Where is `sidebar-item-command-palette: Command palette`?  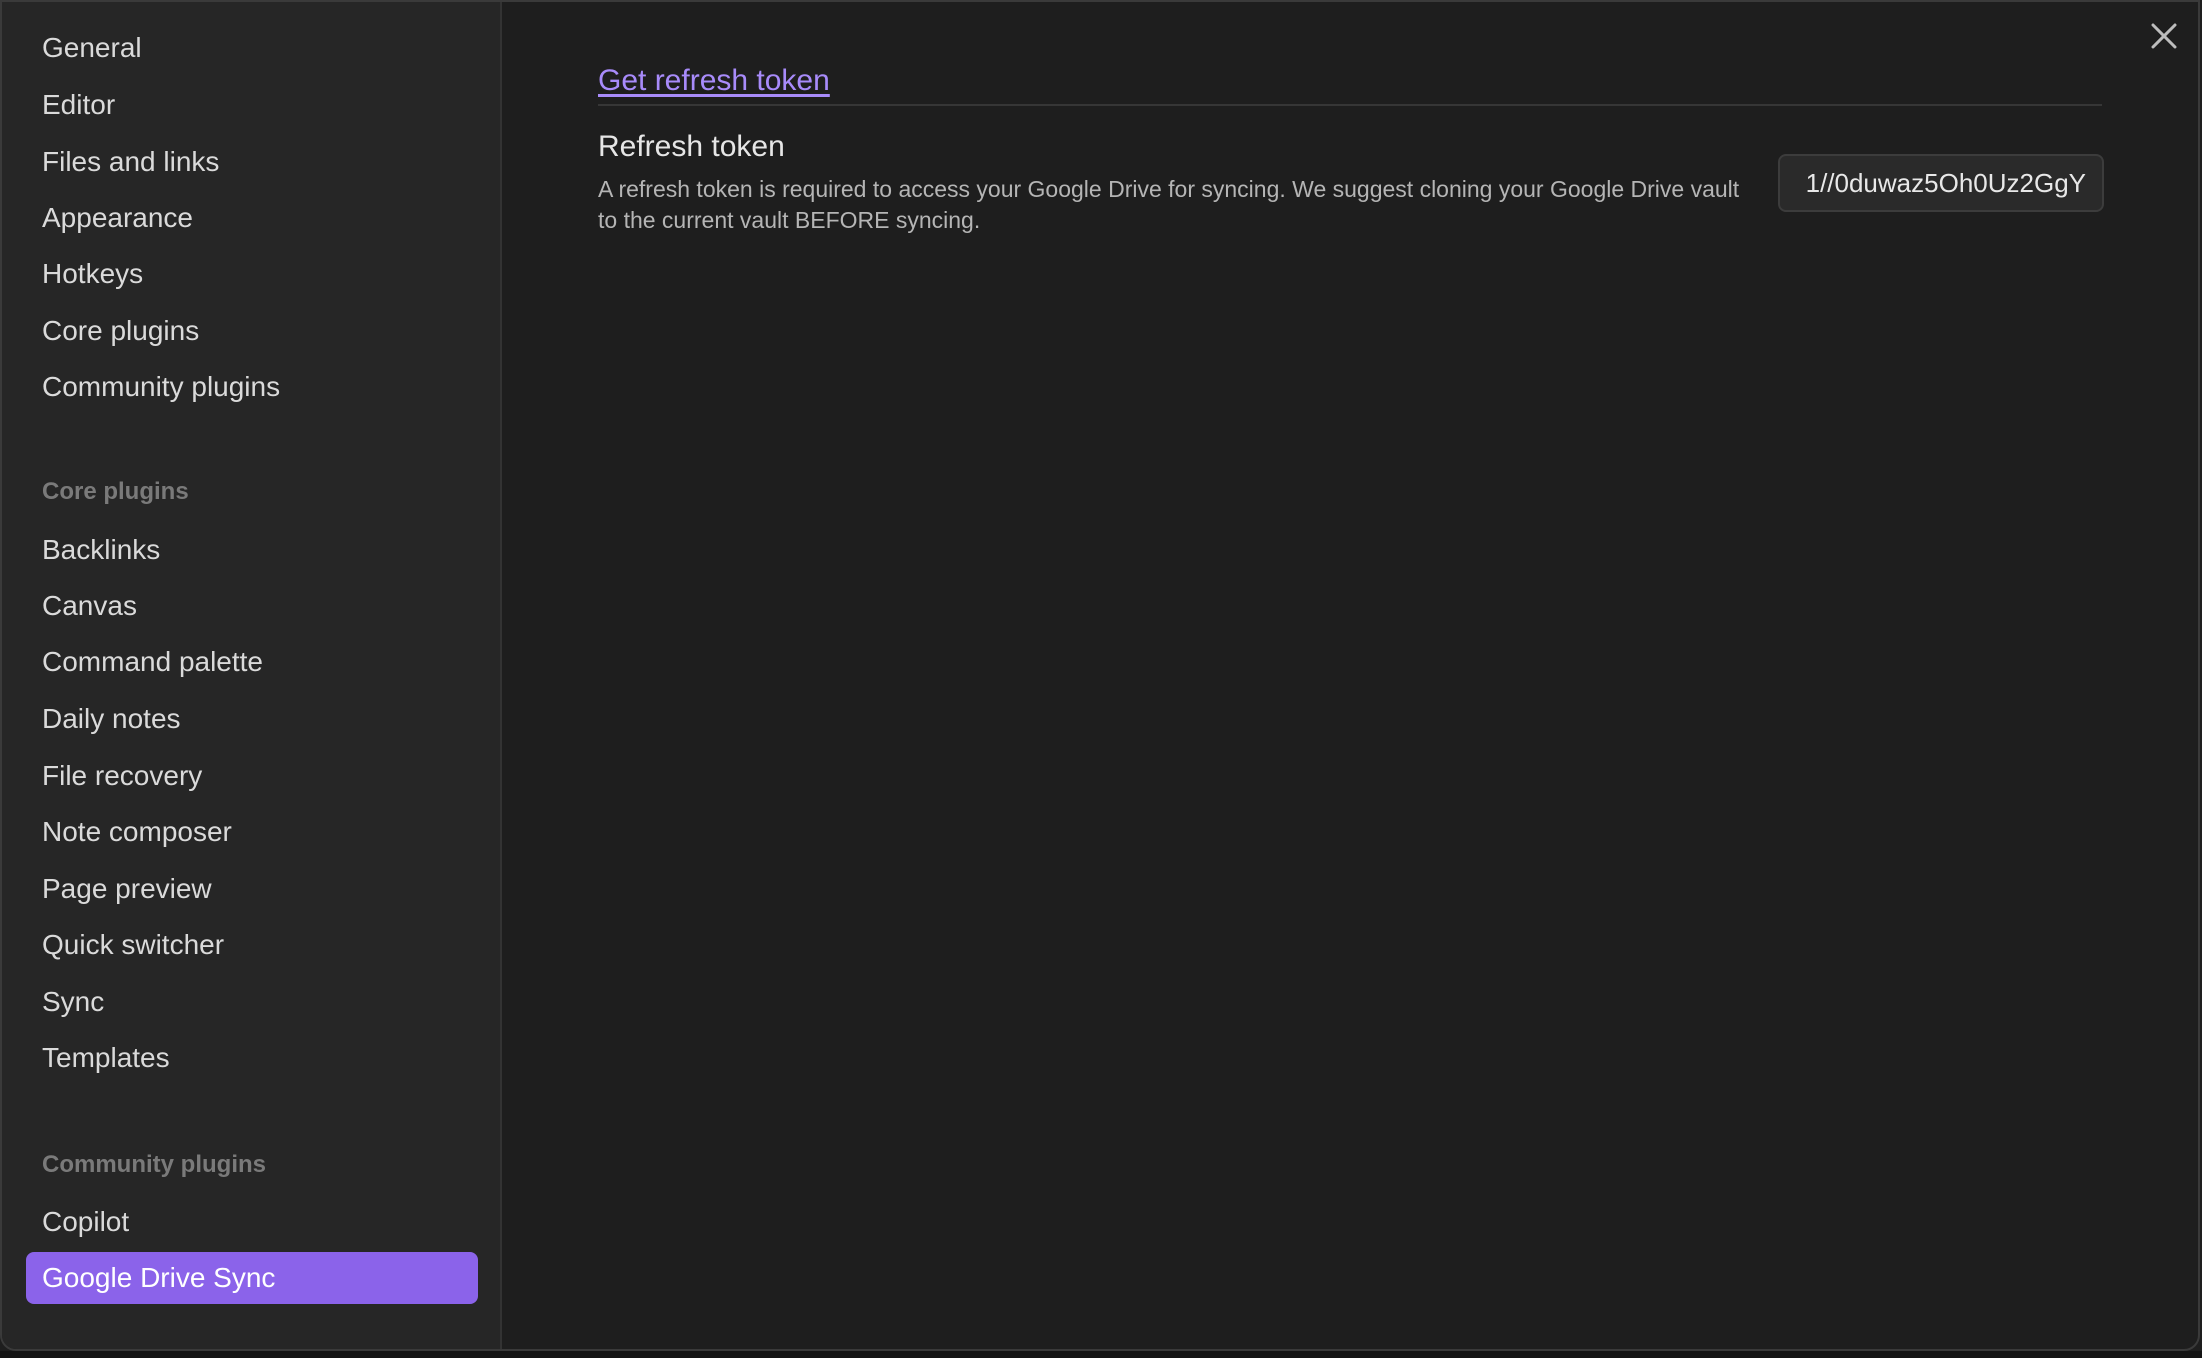
sidebar-item-command-palette: Command palette is located at coordinates (252, 662).